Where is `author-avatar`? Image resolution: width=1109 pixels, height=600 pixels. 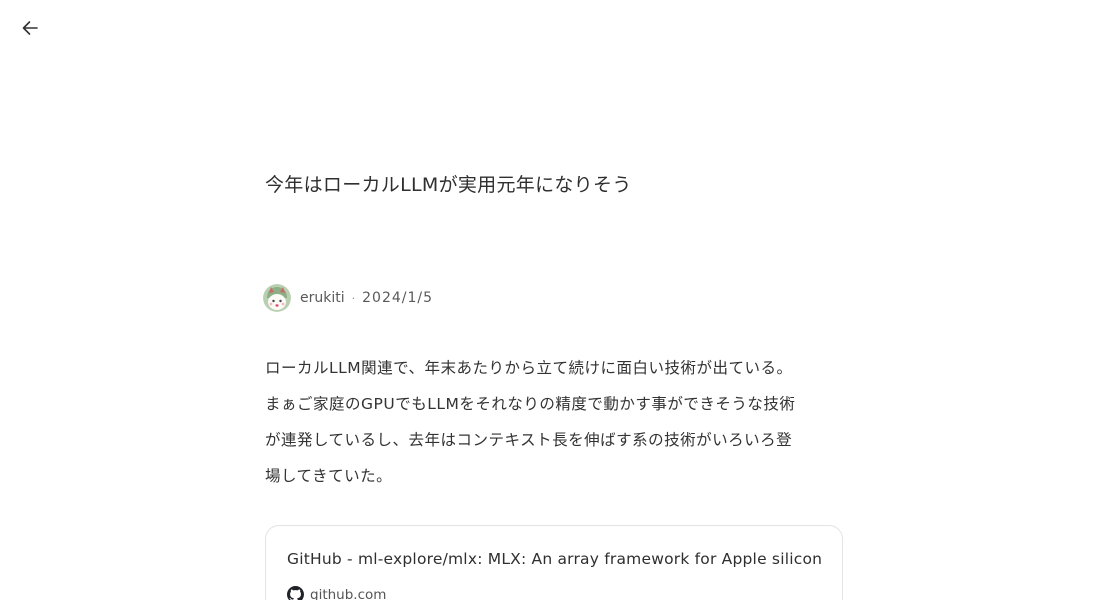
author-avatar is located at coordinates (277, 298).